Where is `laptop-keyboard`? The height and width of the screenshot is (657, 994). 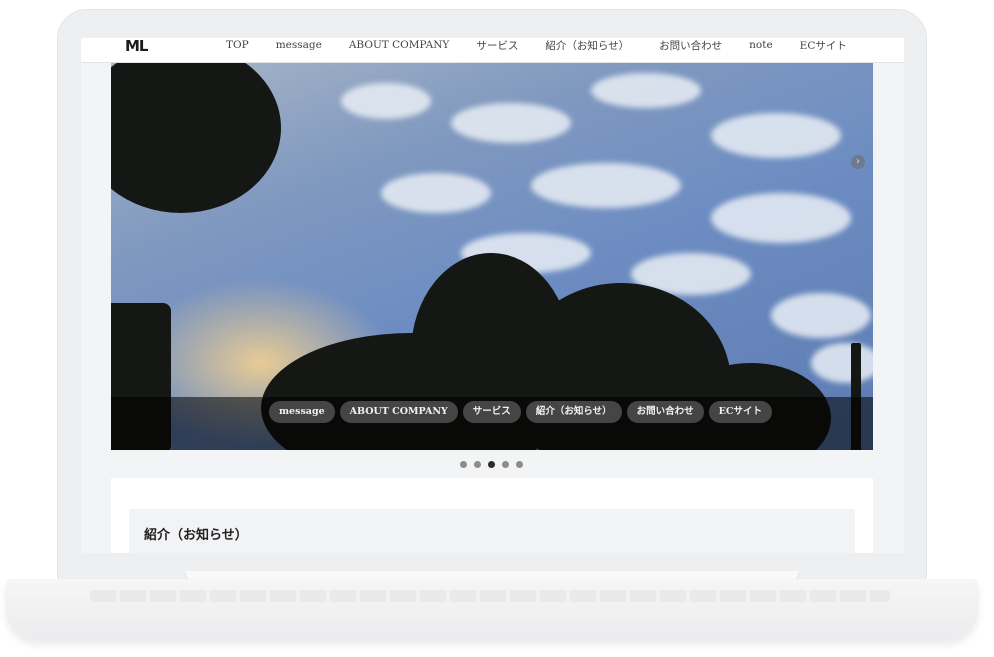 laptop-keyboard is located at coordinates (490, 596).